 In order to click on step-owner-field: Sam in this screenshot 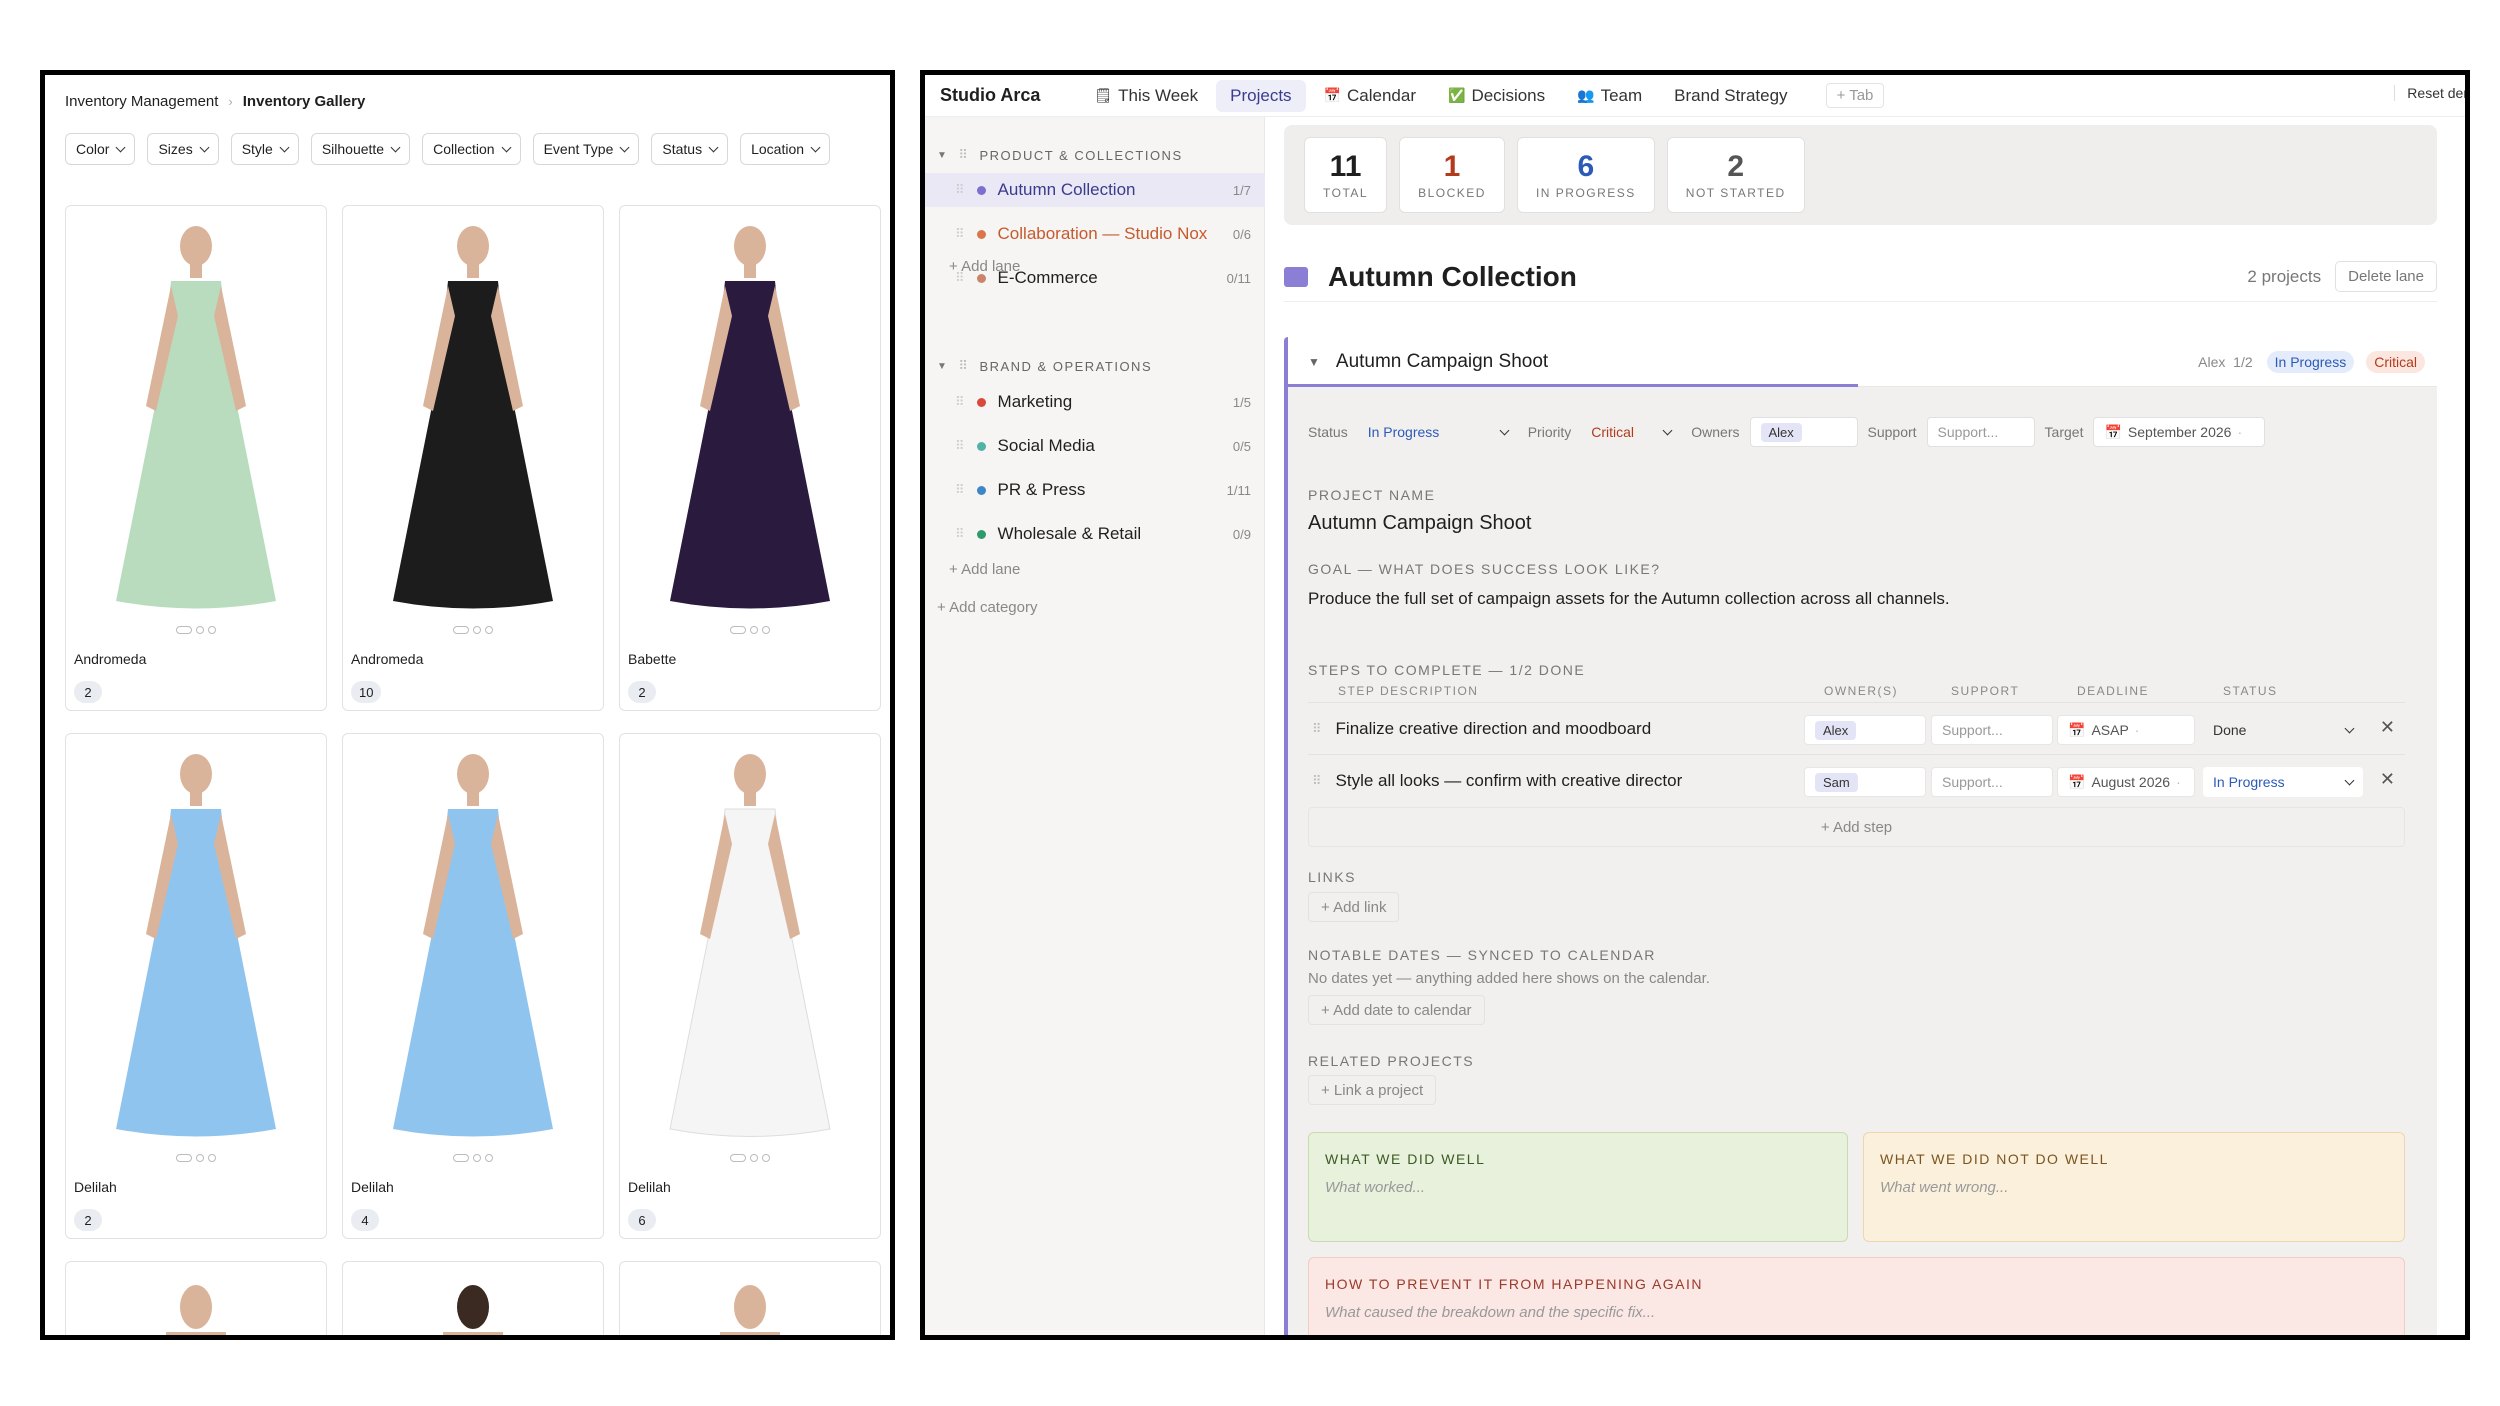, I will do `click(1865, 782)`.